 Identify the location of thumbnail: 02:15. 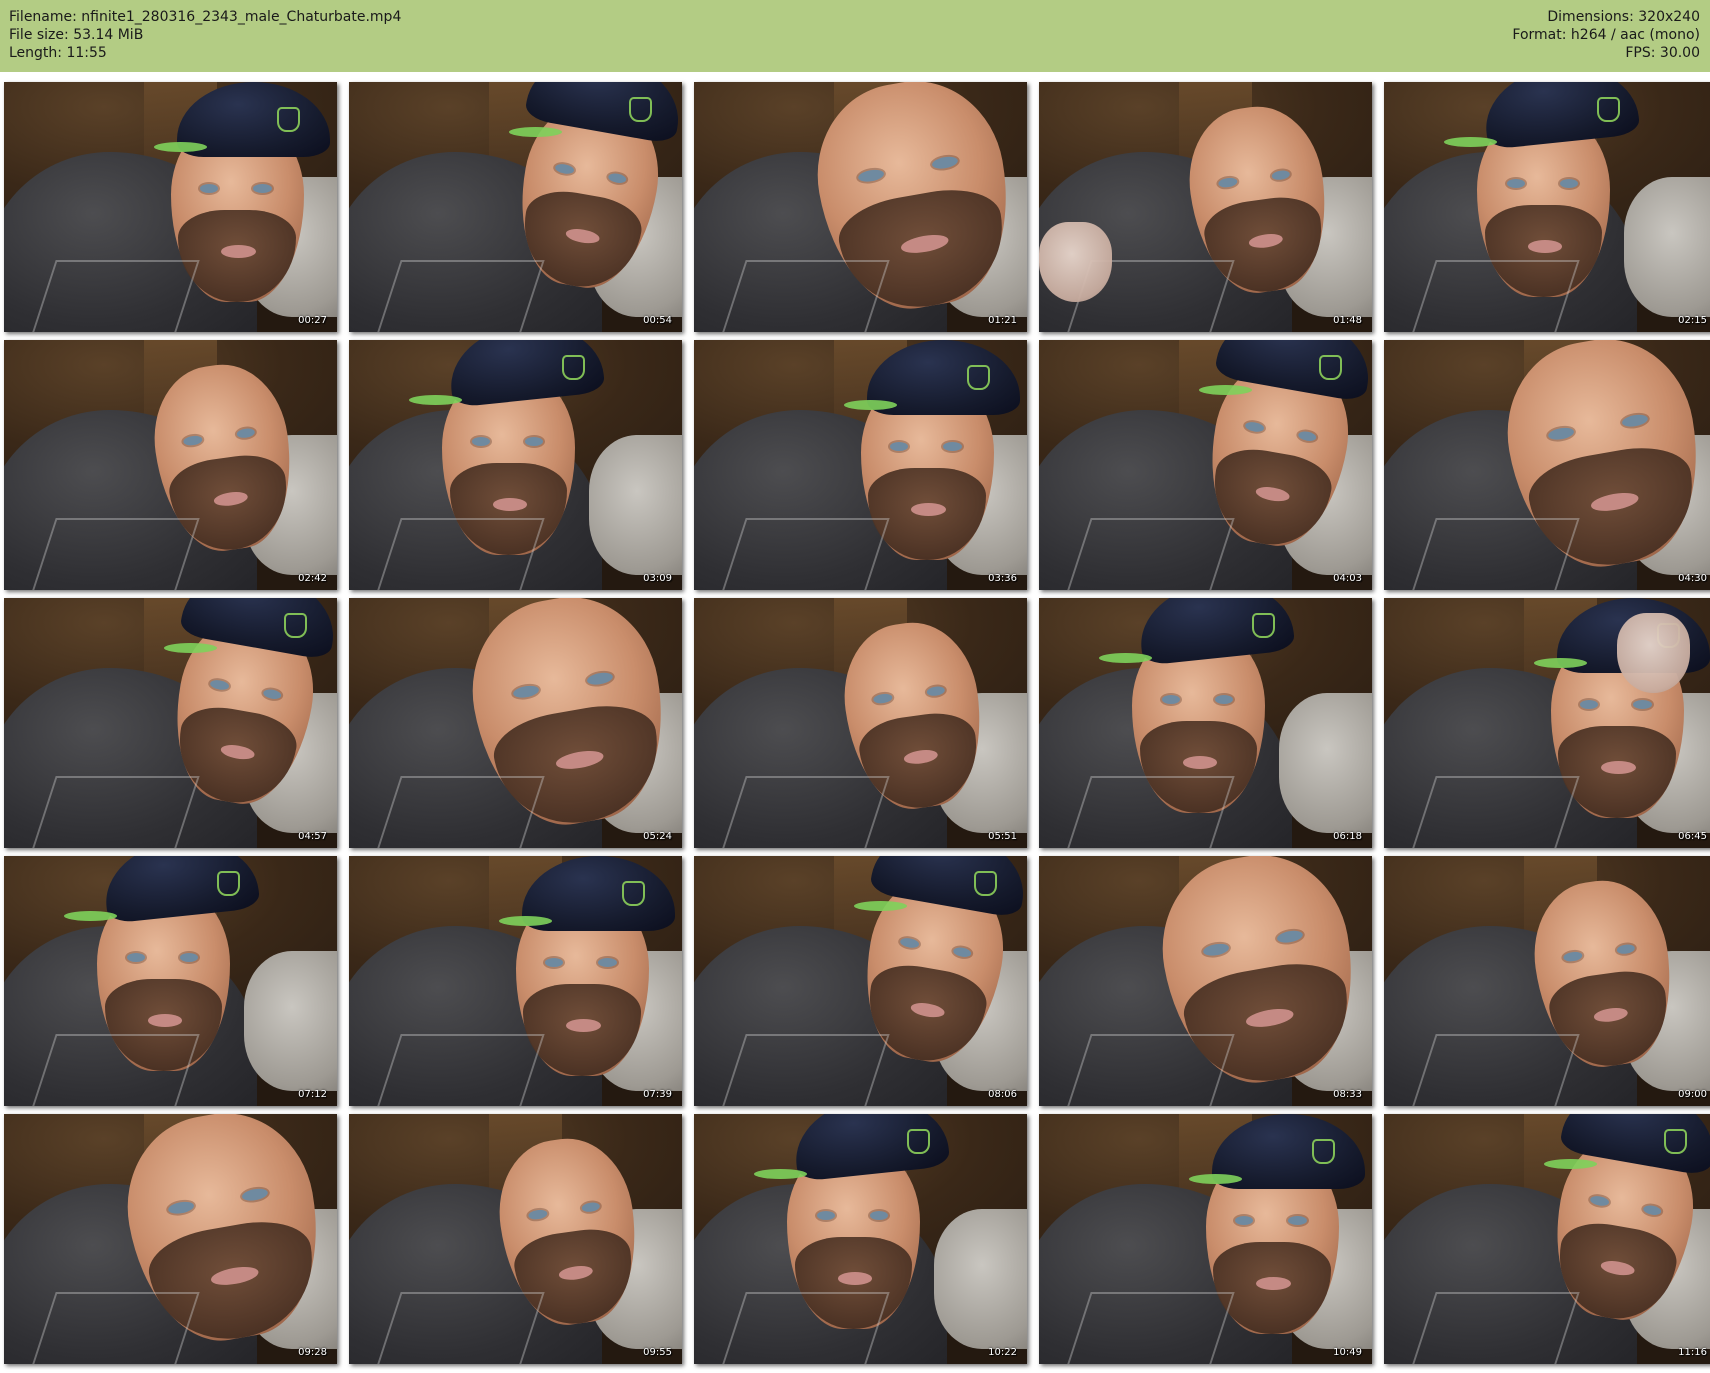
(1547, 207).